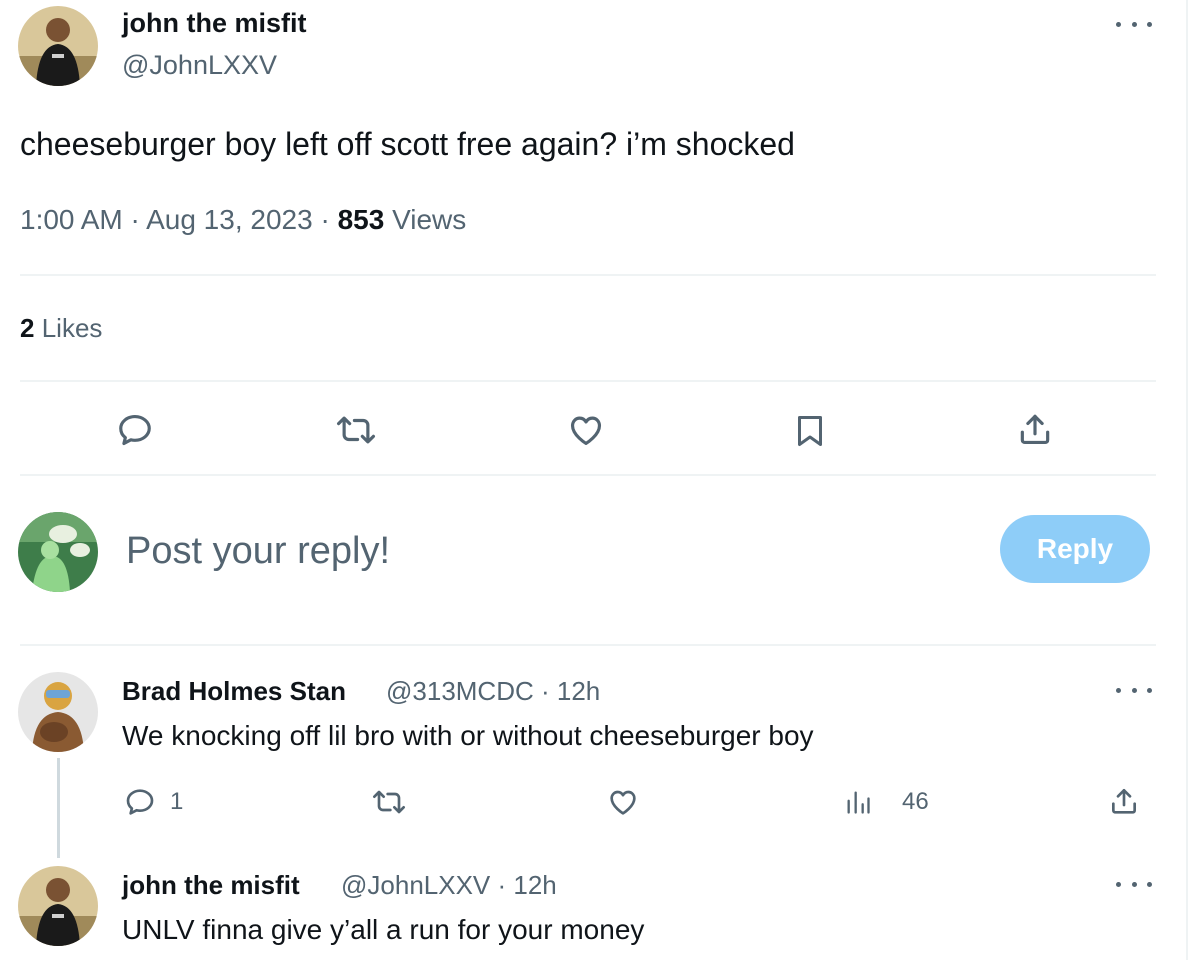  What do you see at coordinates (234, 691) in the screenshot?
I see `reply-author-name: Brad Holmes Stan` at bounding box center [234, 691].